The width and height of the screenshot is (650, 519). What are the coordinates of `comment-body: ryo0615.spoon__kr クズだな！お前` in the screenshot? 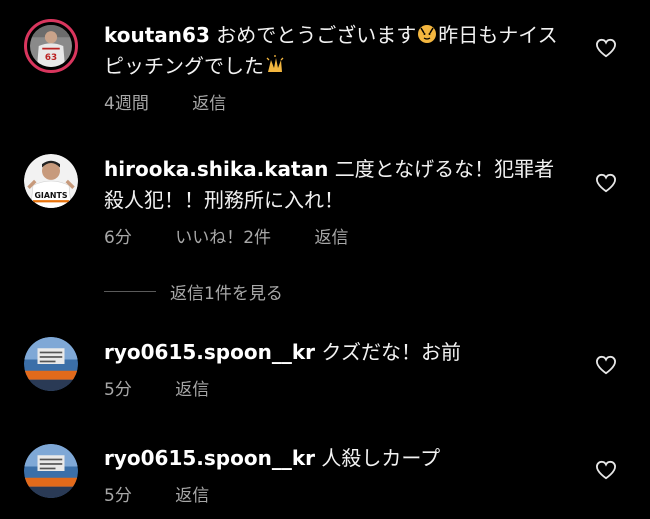 It's located at (338, 352).